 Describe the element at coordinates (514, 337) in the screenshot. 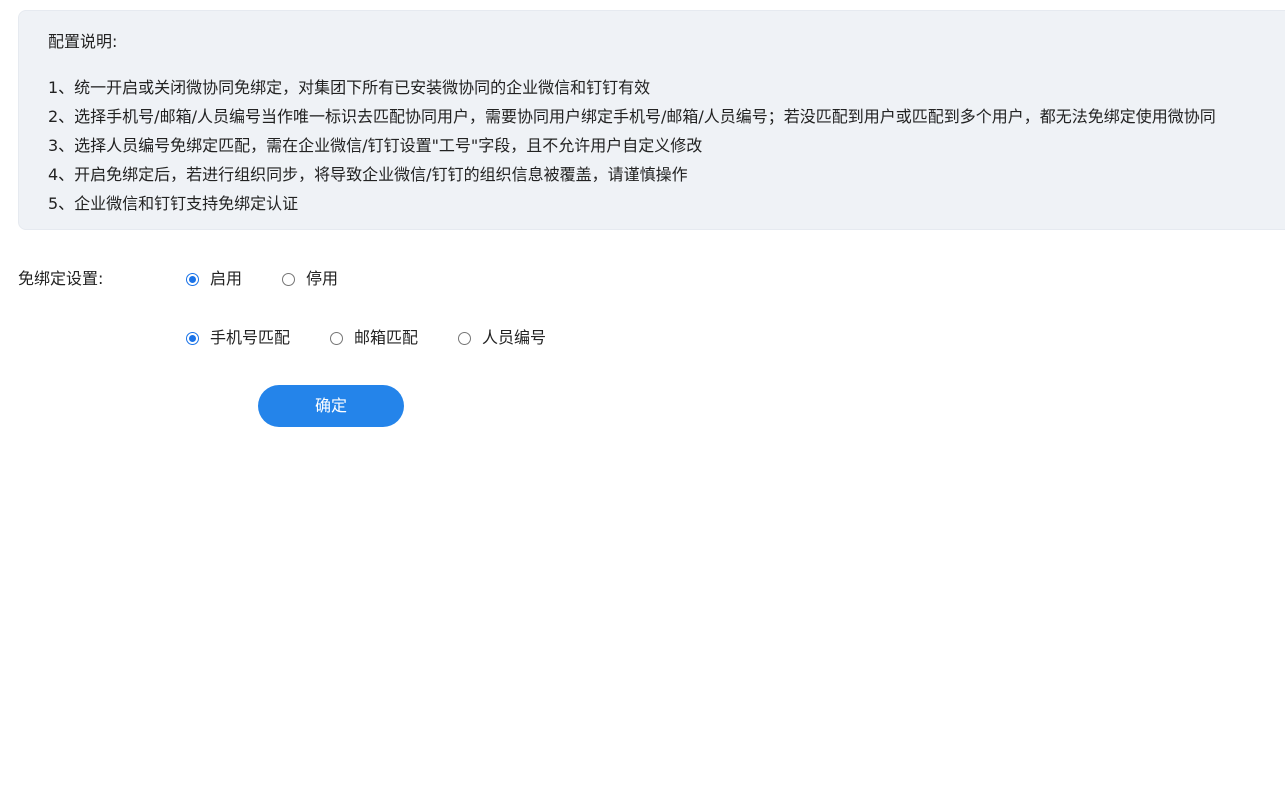

I see `radio-employee-id-match-label: 人员编号` at that location.